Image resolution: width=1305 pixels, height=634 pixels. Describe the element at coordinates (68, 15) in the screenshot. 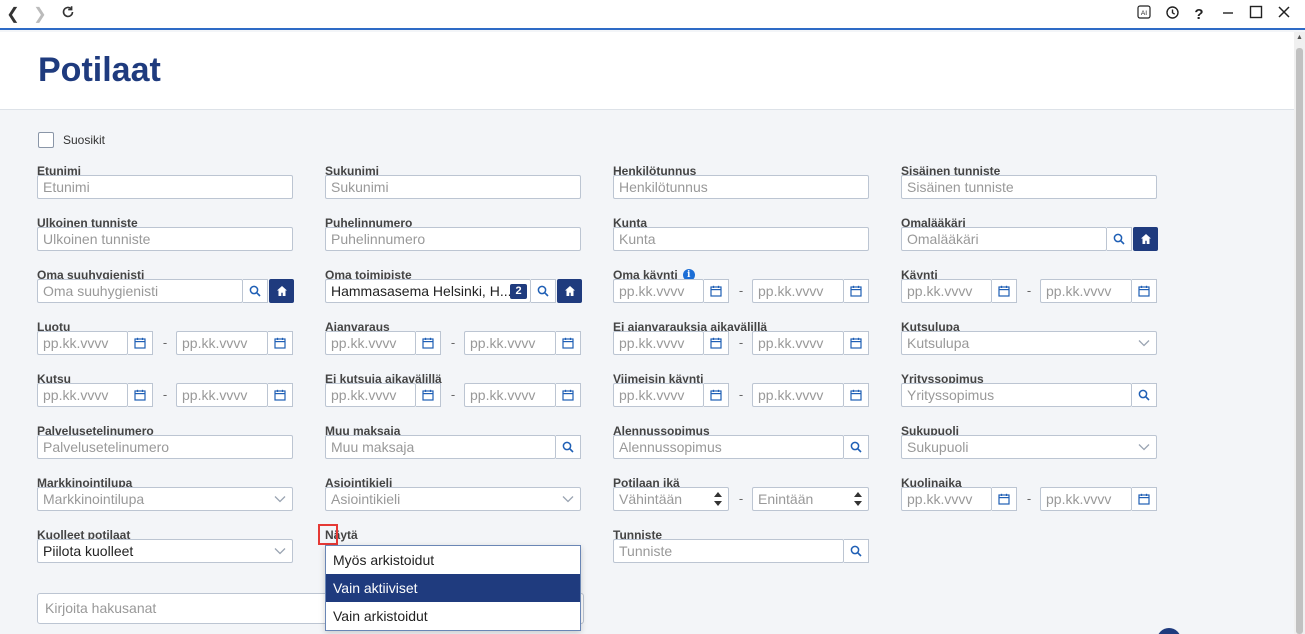

I see `reload-icon` at that location.